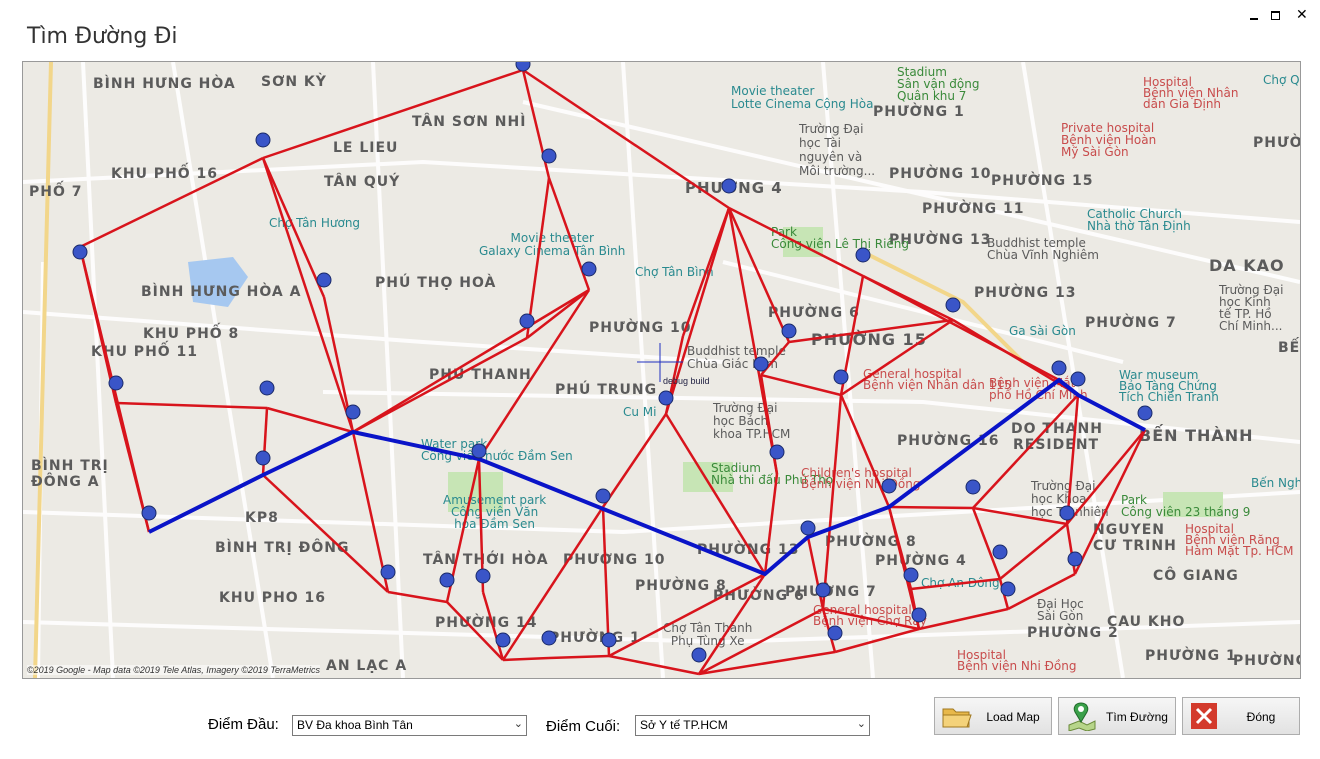 The height and width of the screenshot is (759, 1320). What do you see at coordinates (869, 339) in the screenshot?
I see `map-label-phuong-15: PHƯỜNG 15` at bounding box center [869, 339].